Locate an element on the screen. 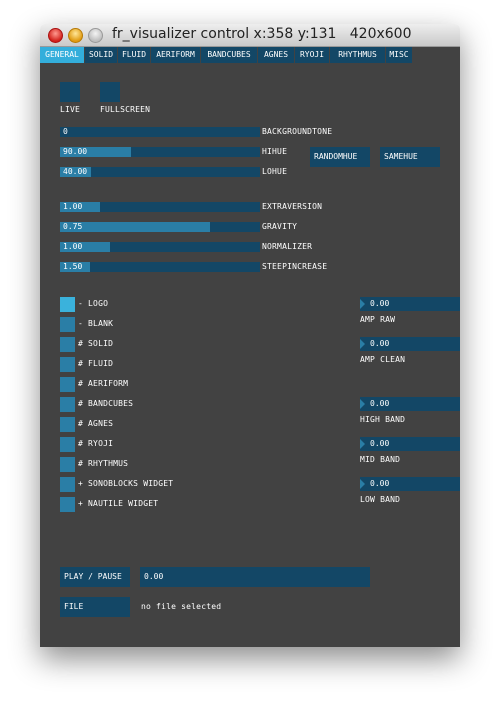 The height and width of the screenshot is (702, 500). slider-value: 90.00 is located at coordinates (75, 151).